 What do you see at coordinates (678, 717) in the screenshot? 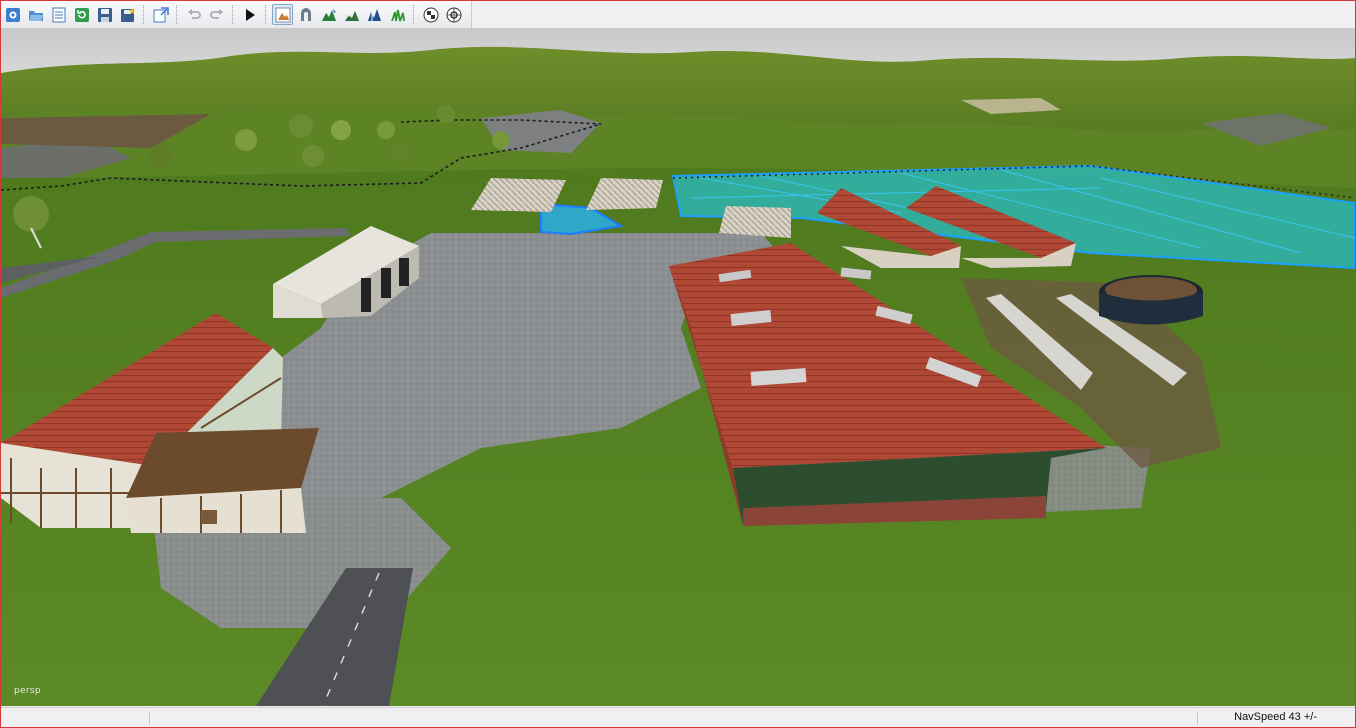
I see `status-bar: NavSpeed 43 +/-` at bounding box center [678, 717].